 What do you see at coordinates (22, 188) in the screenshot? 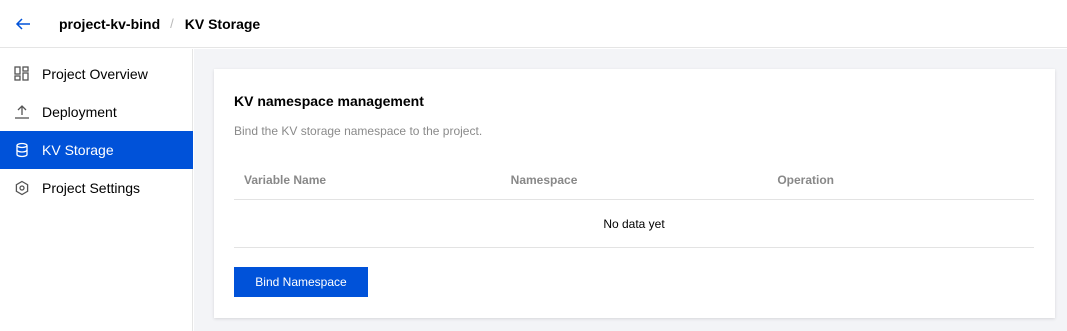
I see `settings-icon` at bounding box center [22, 188].